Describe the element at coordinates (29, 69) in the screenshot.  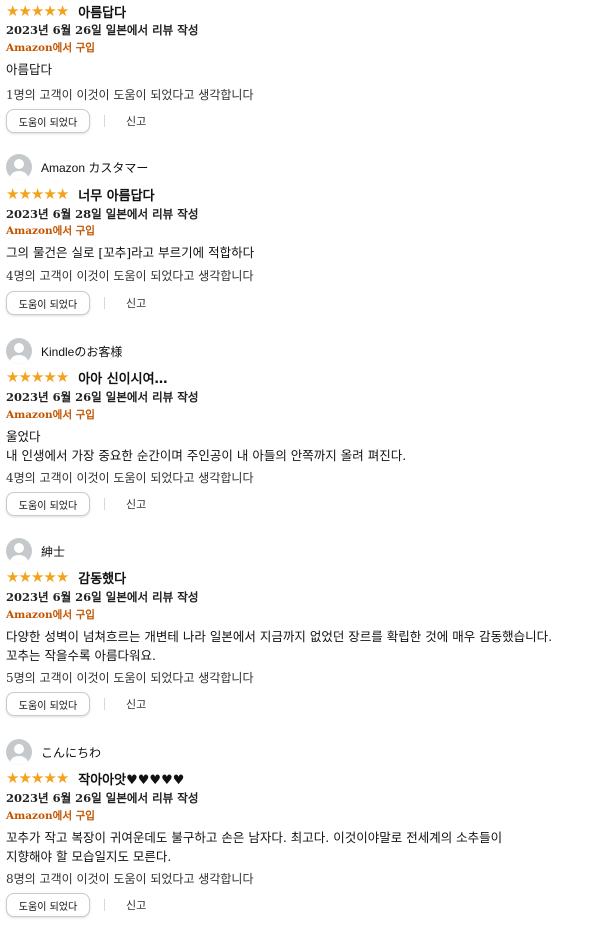
I see `review-body-line: 아름답다` at that location.